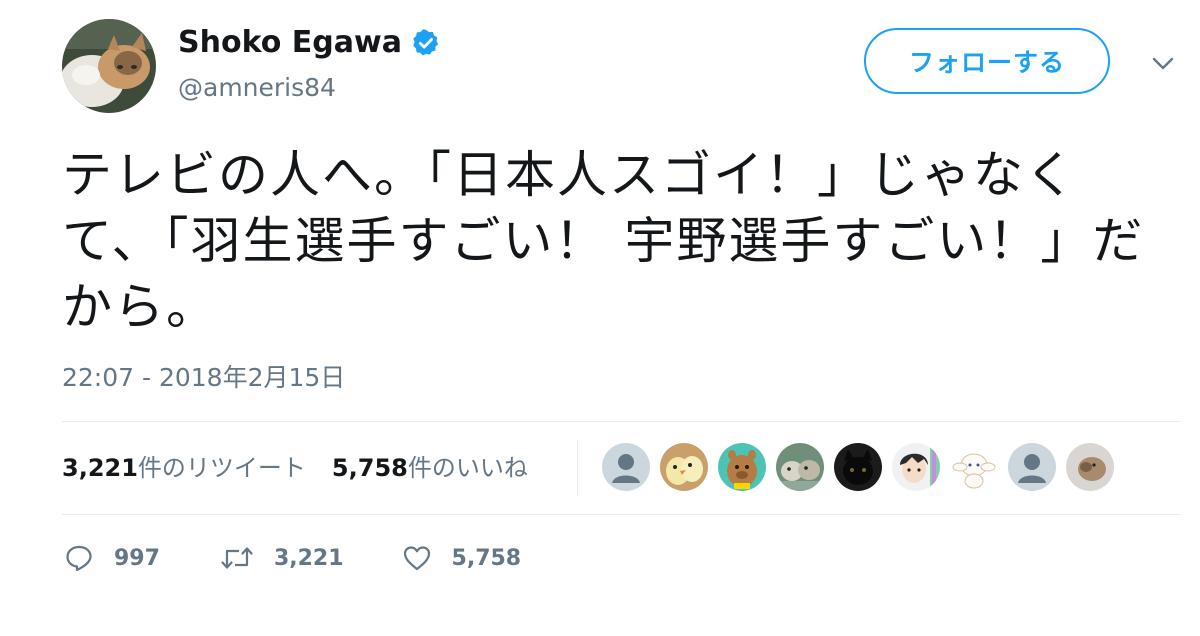 Image resolution: width=1200 pixels, height=636 pixels. I want to click on like-stat: 5,758件のいいね, so click(430, 468).